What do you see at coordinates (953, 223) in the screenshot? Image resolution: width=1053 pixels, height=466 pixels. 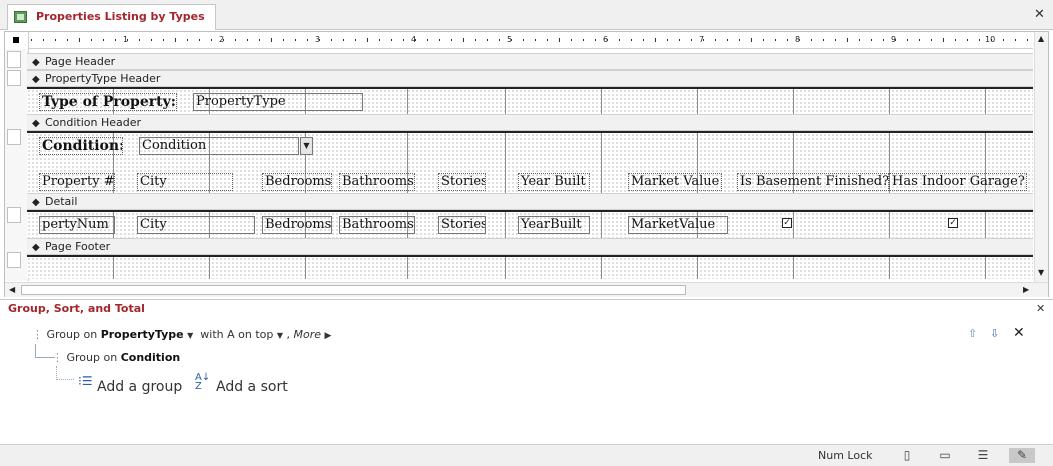 I see `garage-checkbox: ✓` at bounding box center [953, 223].